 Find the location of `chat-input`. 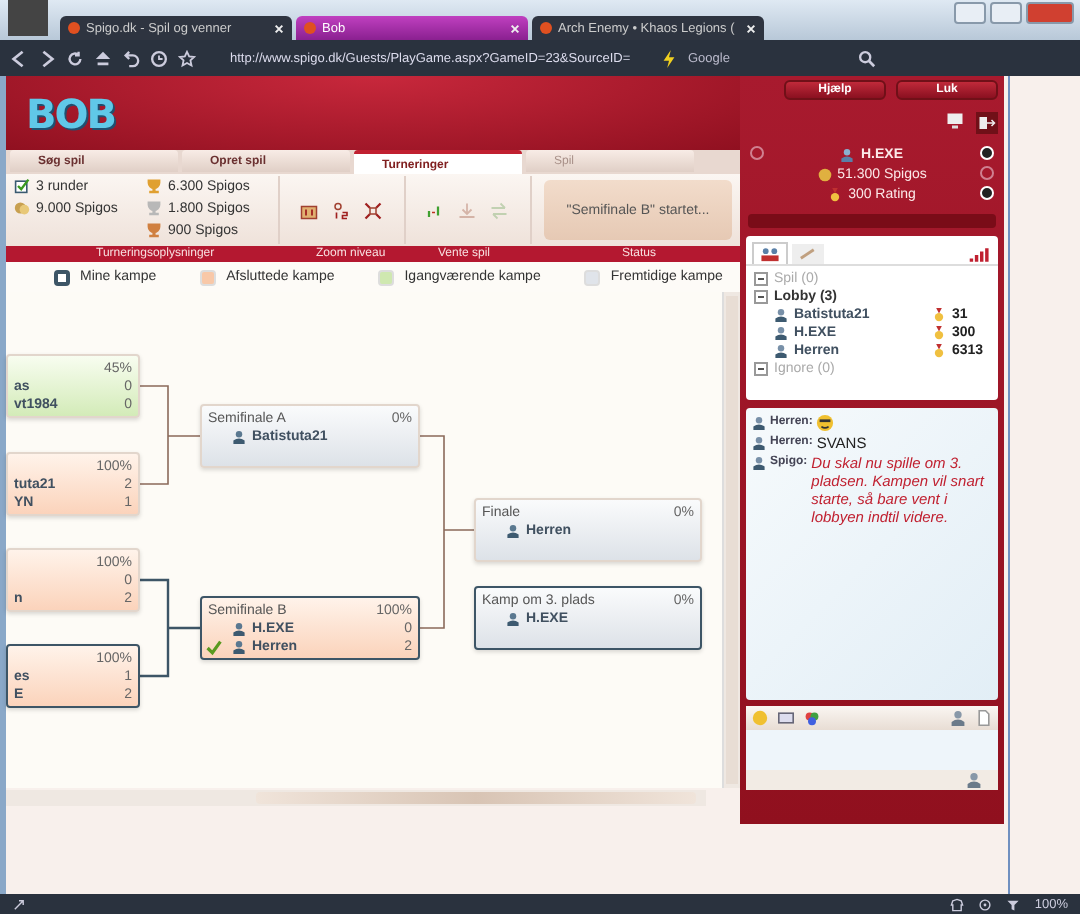

chat-input is located at coordinates (872, 750).